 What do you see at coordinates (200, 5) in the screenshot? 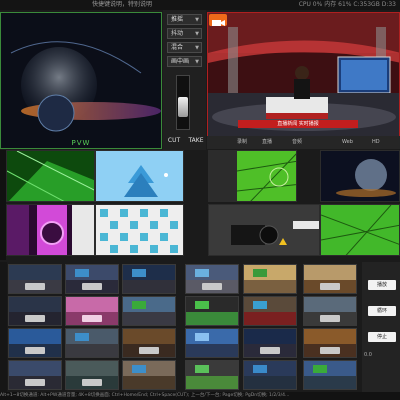
I see `top-status-bar: 快捷键说明，特别说明 CPU 0% 内存 61% C:353GB D:33` at bounding box center [200, 5].